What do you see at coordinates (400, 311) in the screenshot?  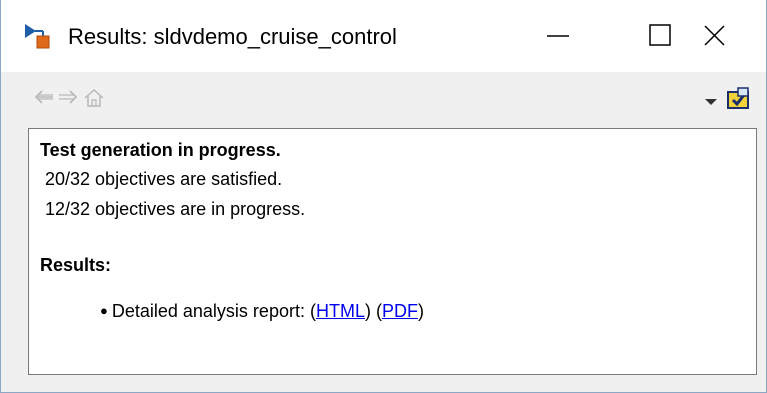 I see `pdf-report-link: PDF` at bounding box center [400, 311].